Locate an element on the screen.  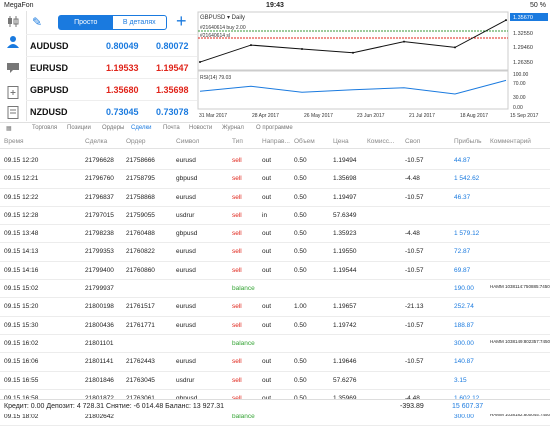
quote-row: GBPUSD 1.35680 1.35698 is located at coordinates (111, 89).